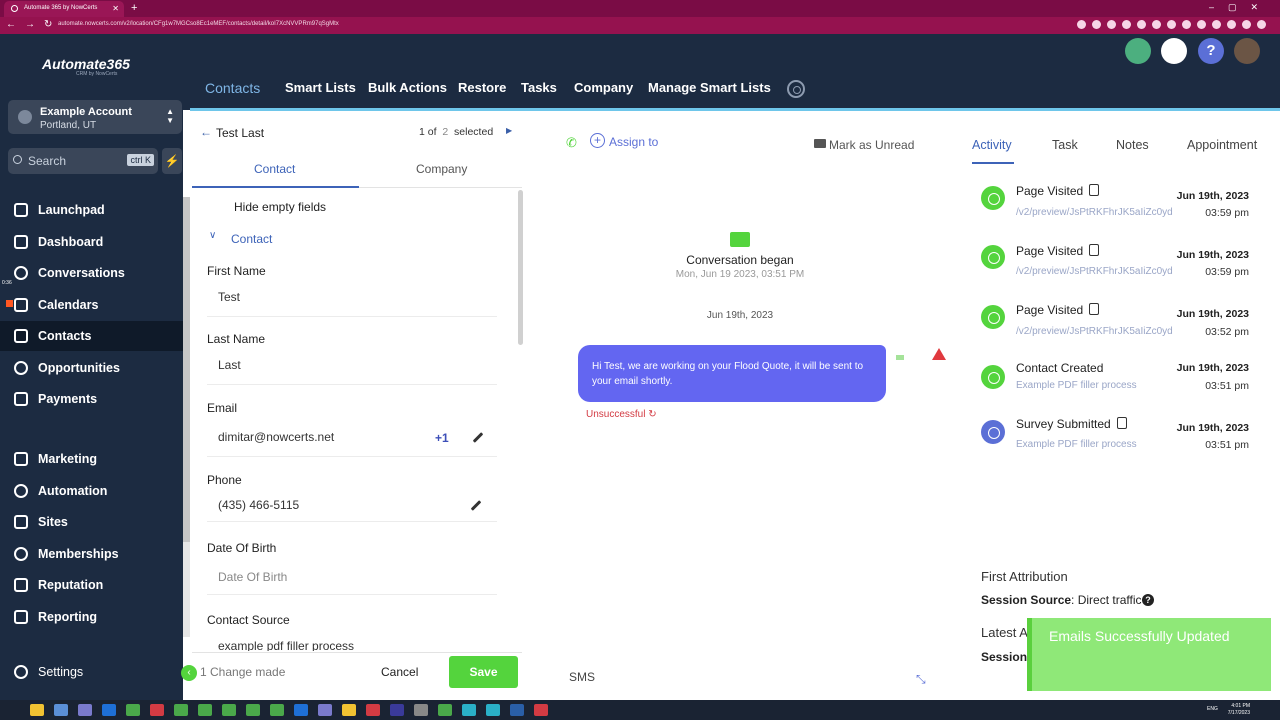 This screenshot has width=1280, height=720. Describe the element at coordinates (640, 72) in the screenshot. I see `app-header` at that location.